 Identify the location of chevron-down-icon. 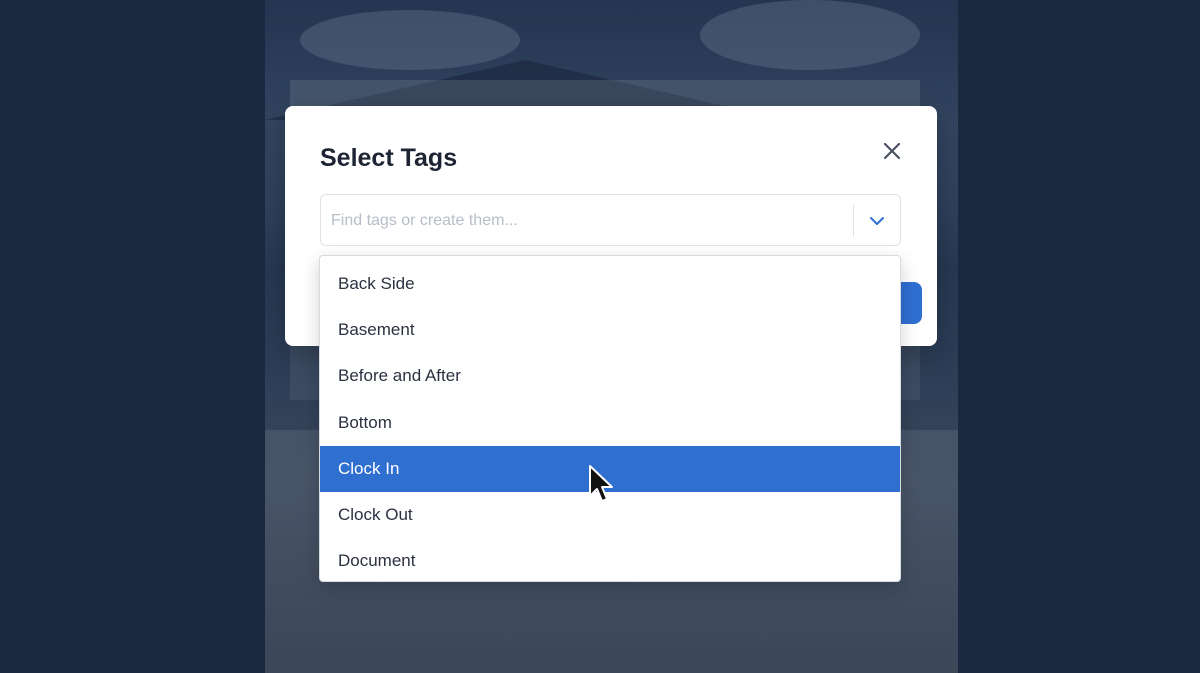
(877, 221).